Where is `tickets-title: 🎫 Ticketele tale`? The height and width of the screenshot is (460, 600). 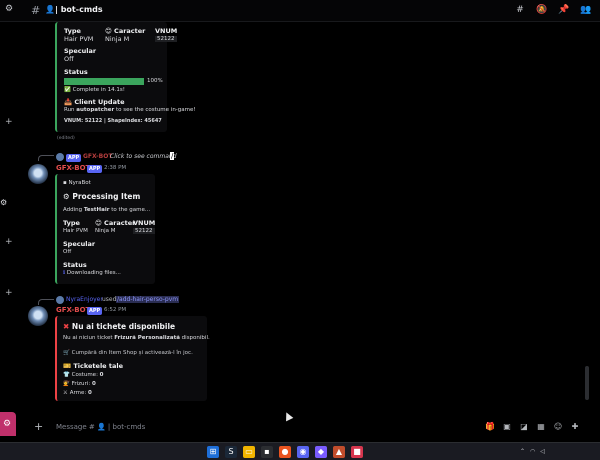 tickets-title: 🎫 Ticketele tale is located at coordinates (93, 366).